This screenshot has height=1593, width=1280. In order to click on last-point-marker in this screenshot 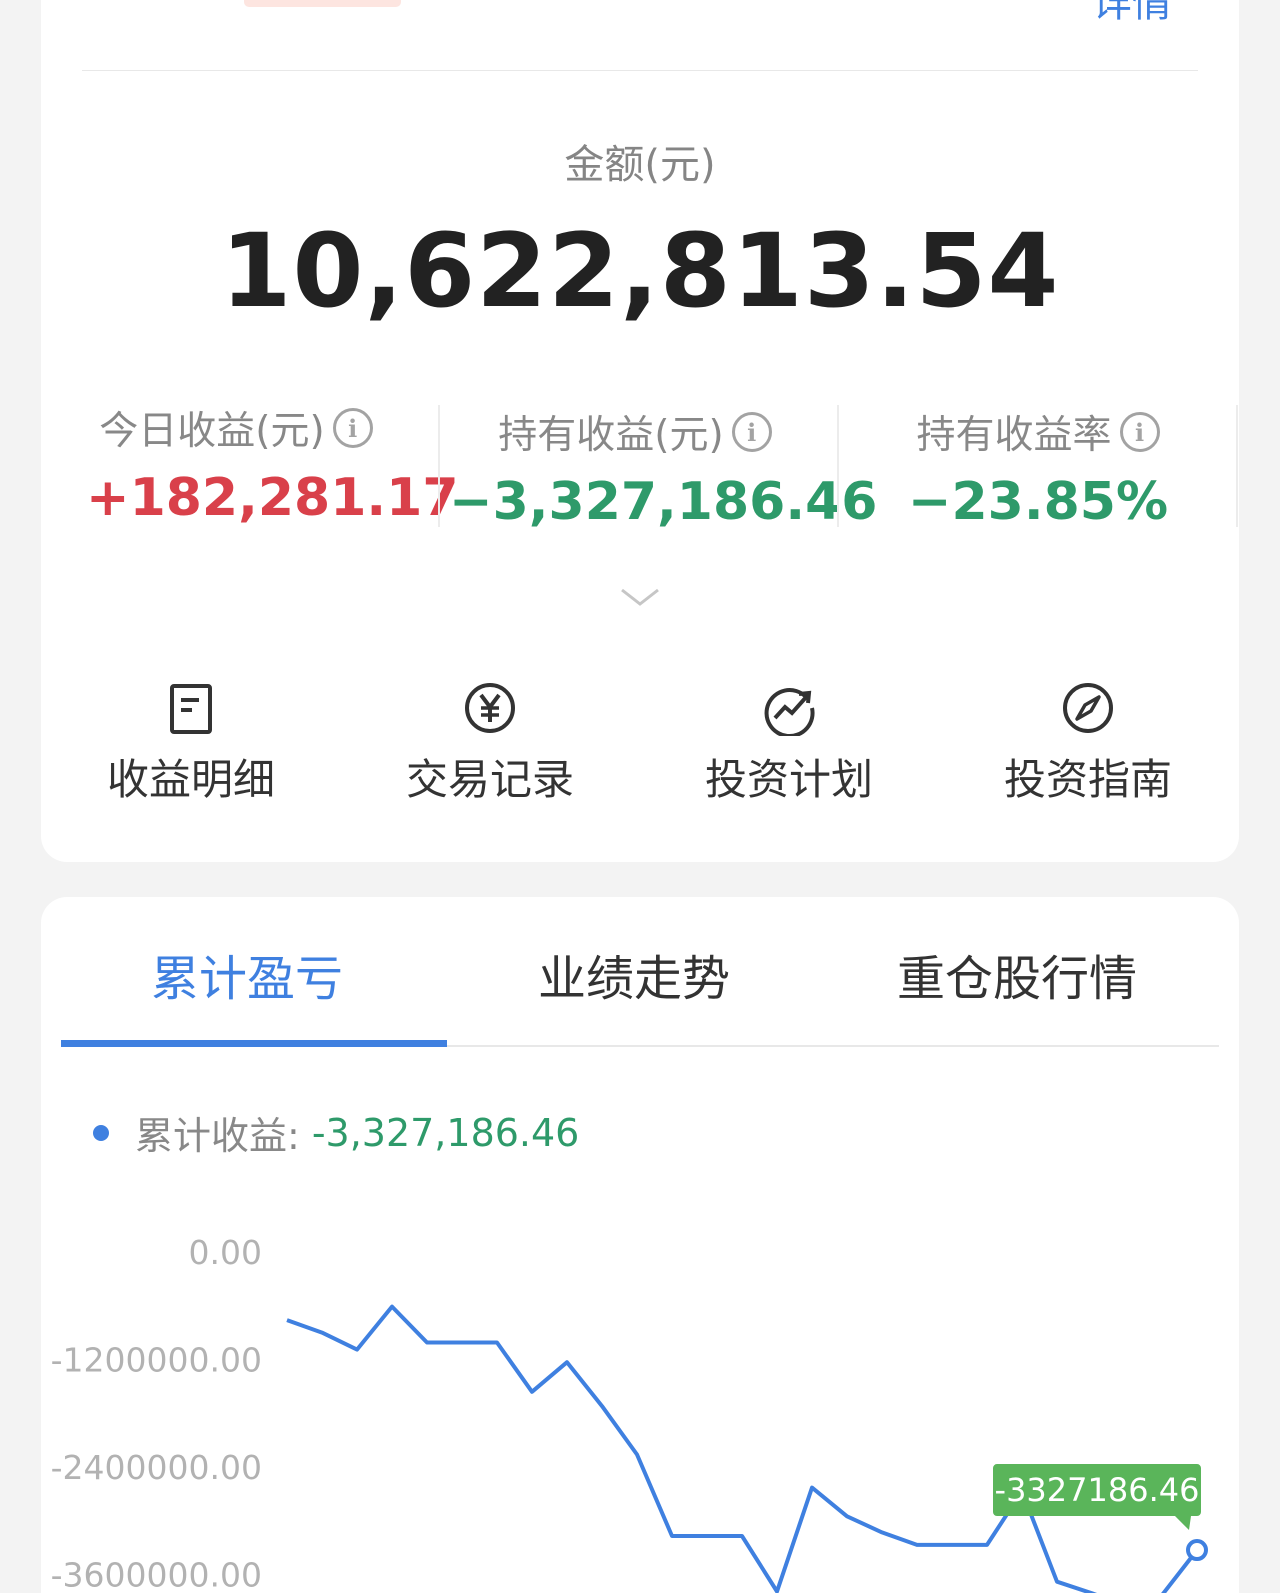, I will do `click(1197, 1550)`.